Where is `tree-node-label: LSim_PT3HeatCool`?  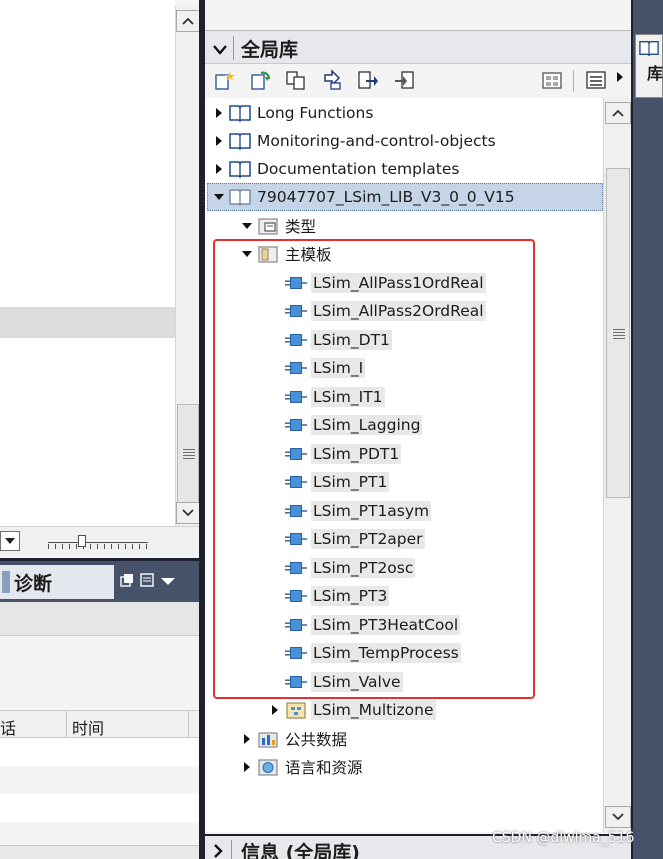
tree-node-label: LSim_PT3HeatCool is located at coordinates (386, 625).